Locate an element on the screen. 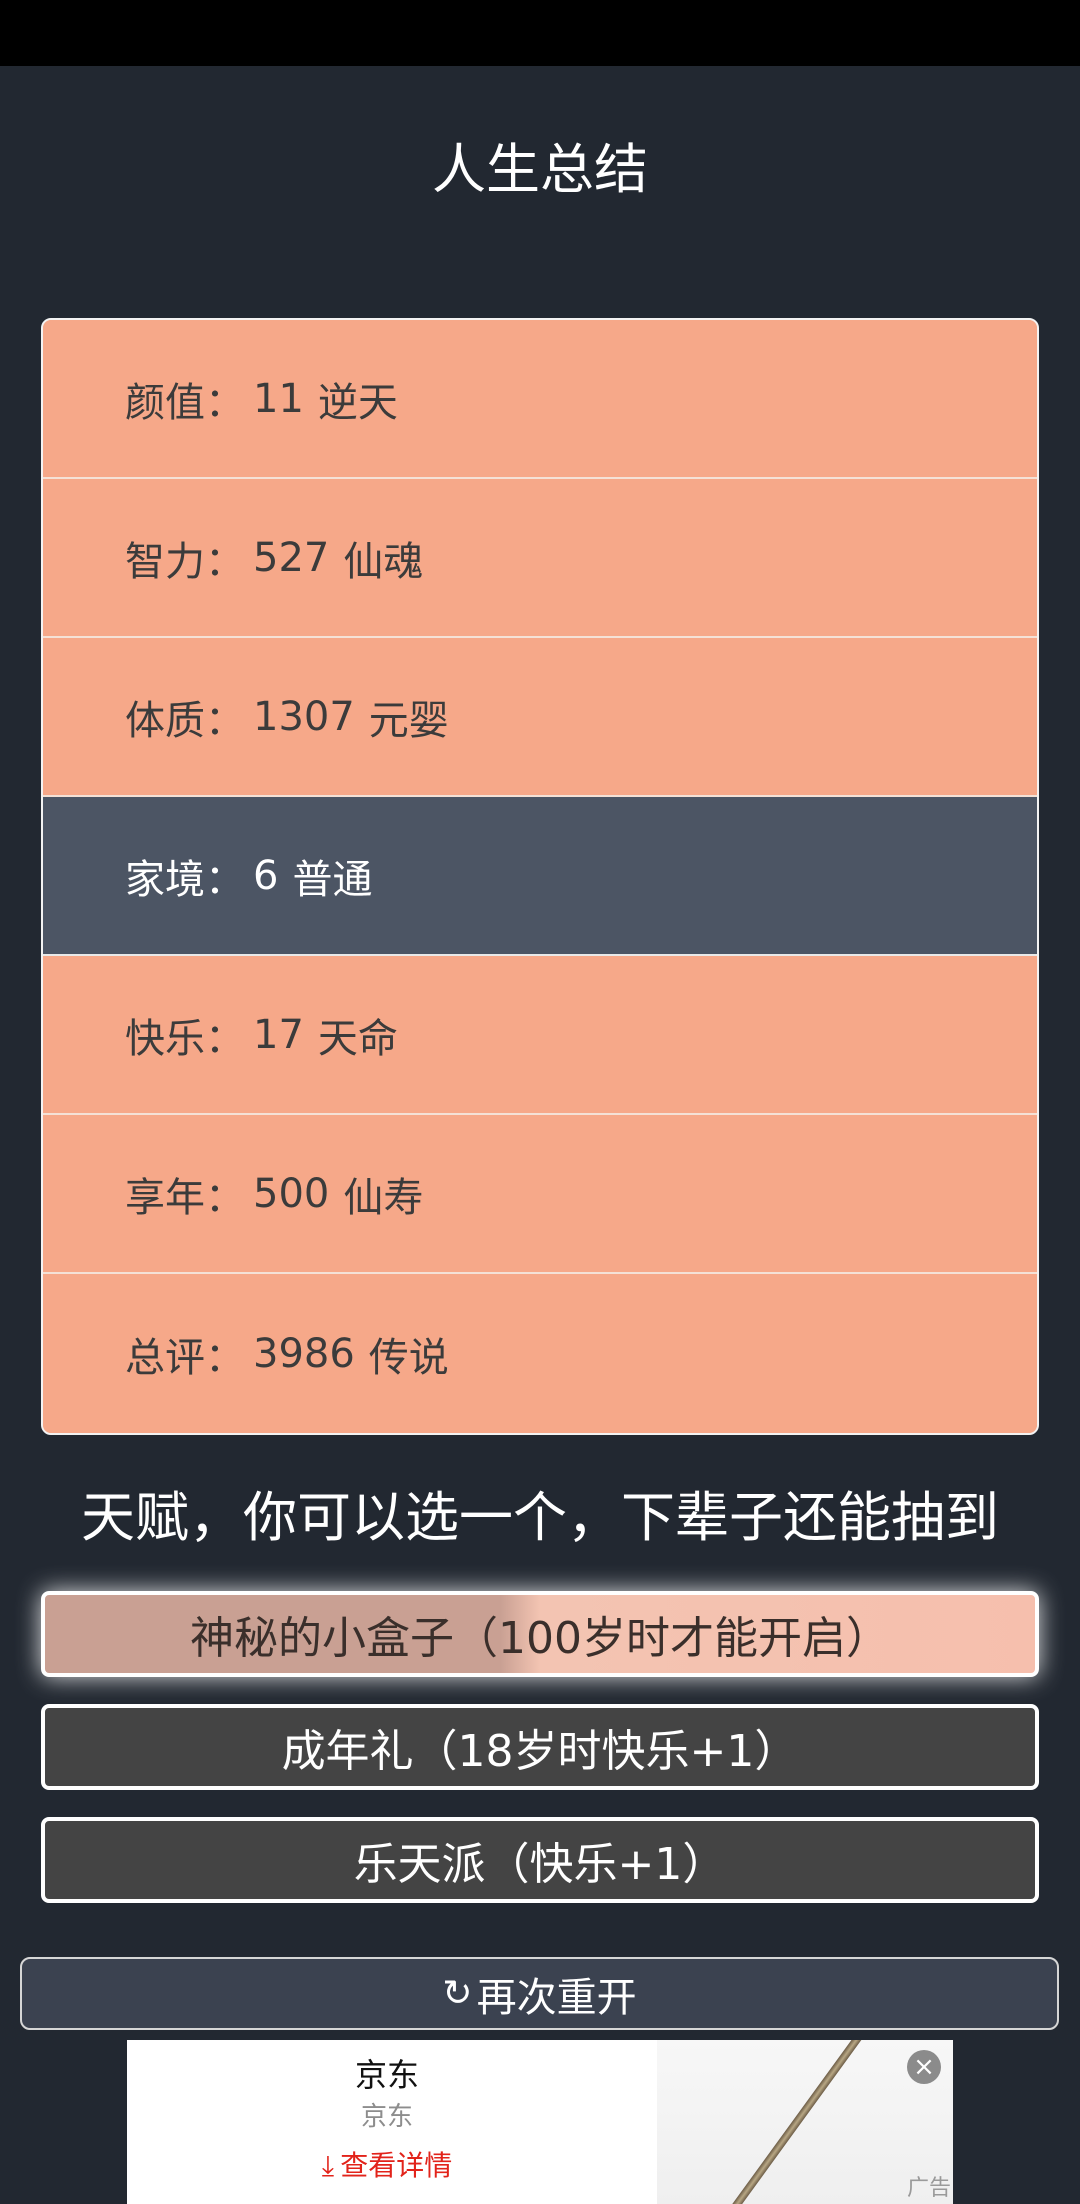 Image resolution: width=1080 pixels, height=2204 pixels. stat-value: 3986 is located at coordinates (304, 1353).